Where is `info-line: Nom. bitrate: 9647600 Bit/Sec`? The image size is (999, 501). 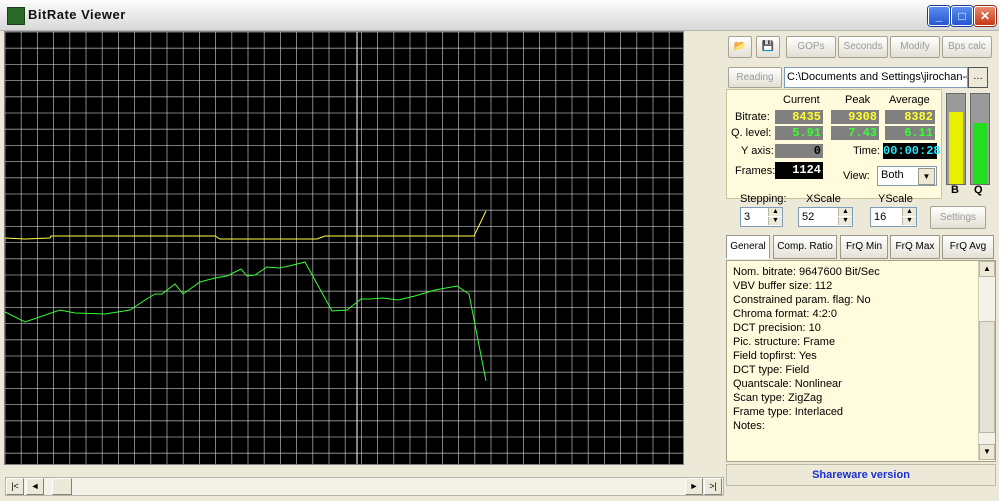
info-line: Nom. bitrate: 9647600 Bit/Sec is located at coordinates (806, 272).